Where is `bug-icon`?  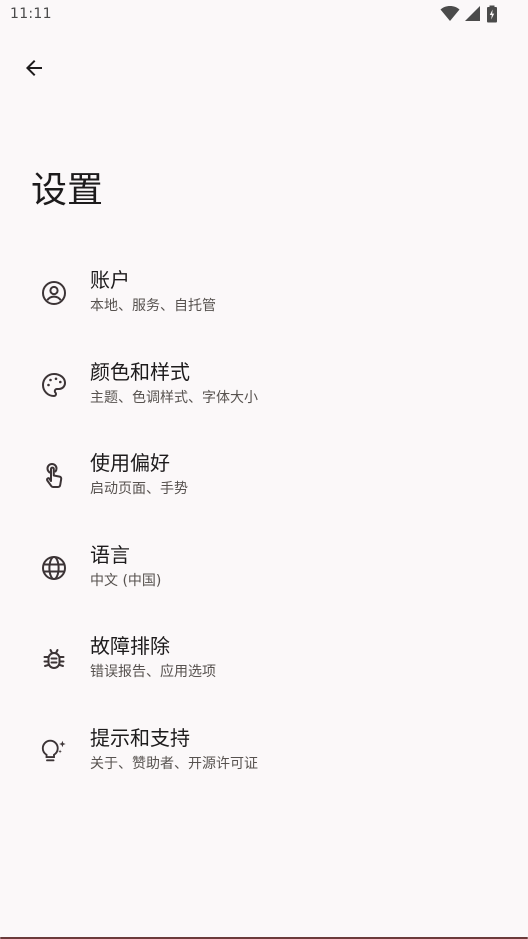
bug-icon is located at coordinates (54, 659).